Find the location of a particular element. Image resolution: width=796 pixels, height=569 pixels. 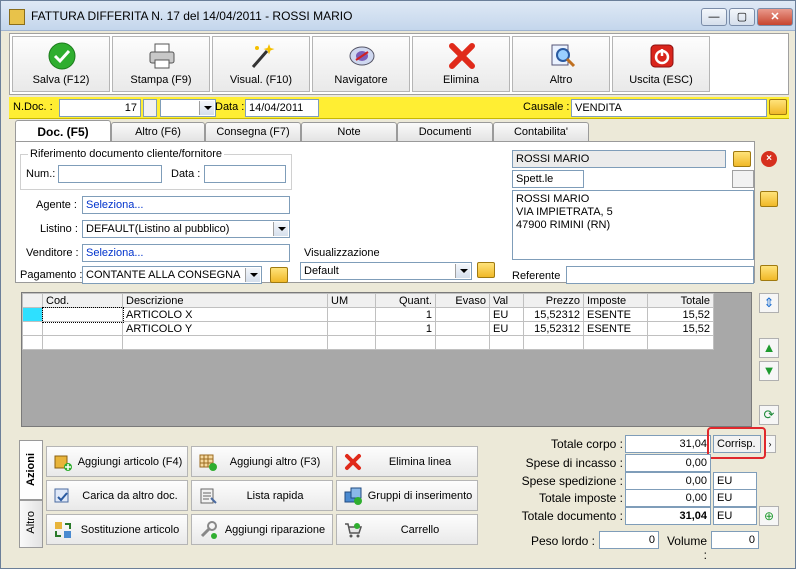

move-down-icon: ▼ is located at coordinates (769, 371).